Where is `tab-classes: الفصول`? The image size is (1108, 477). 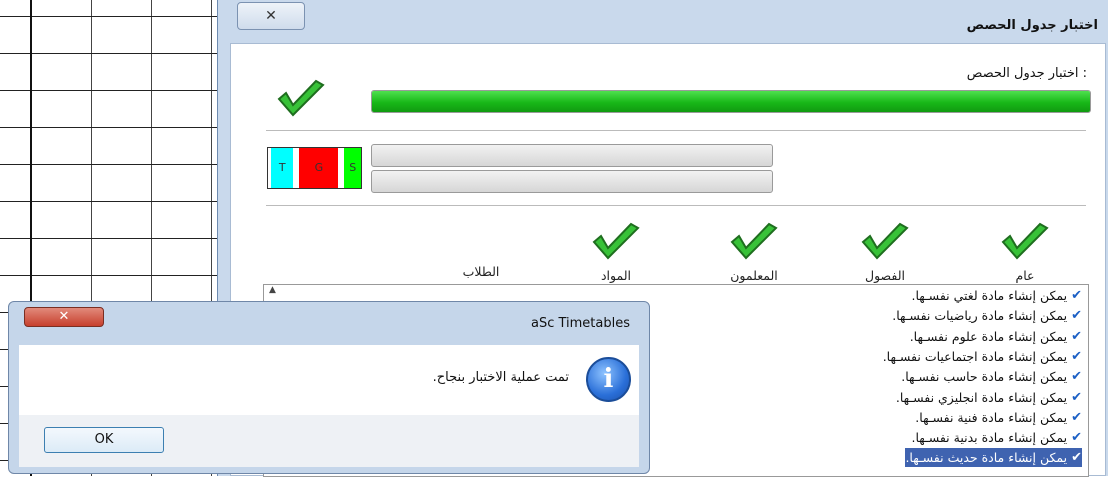
tab-classes: الفصول is located at coordinates (885, 252).